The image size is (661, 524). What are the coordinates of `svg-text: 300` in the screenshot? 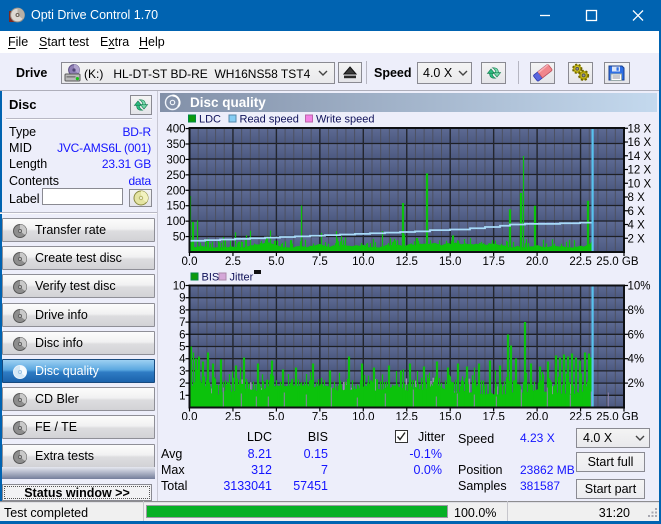 It's located at (175, 160).